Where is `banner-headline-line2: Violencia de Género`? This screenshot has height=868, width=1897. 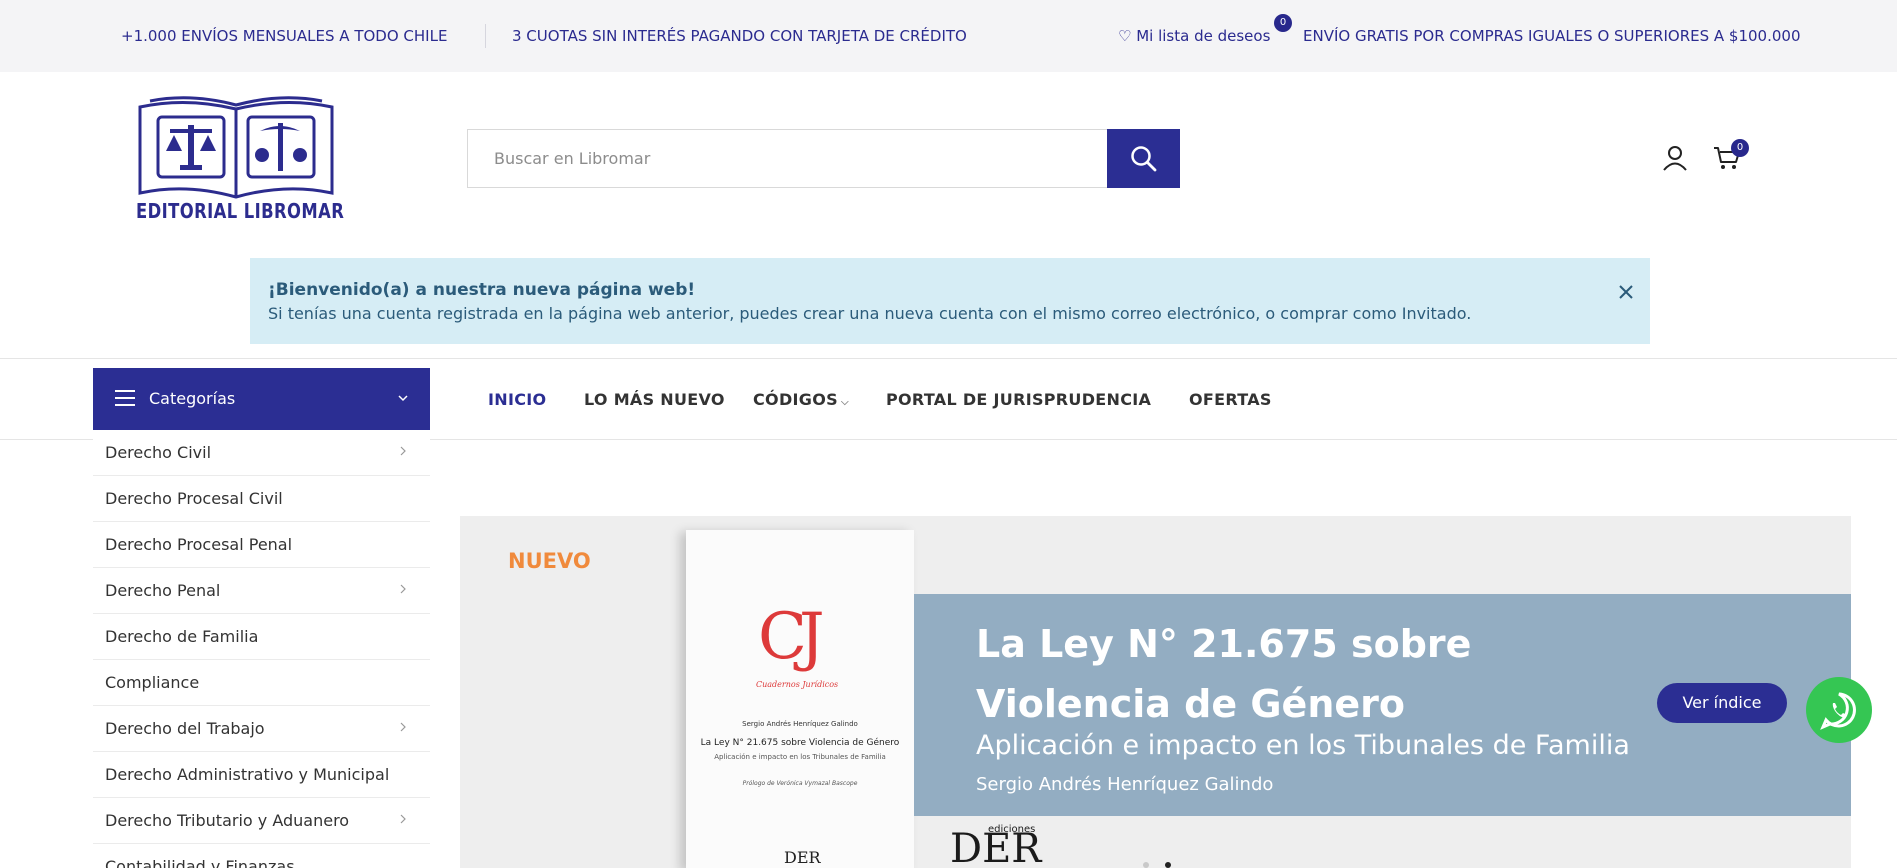
banner-headline-line2: Violencia de Género is located at coordinates (1190, 704).